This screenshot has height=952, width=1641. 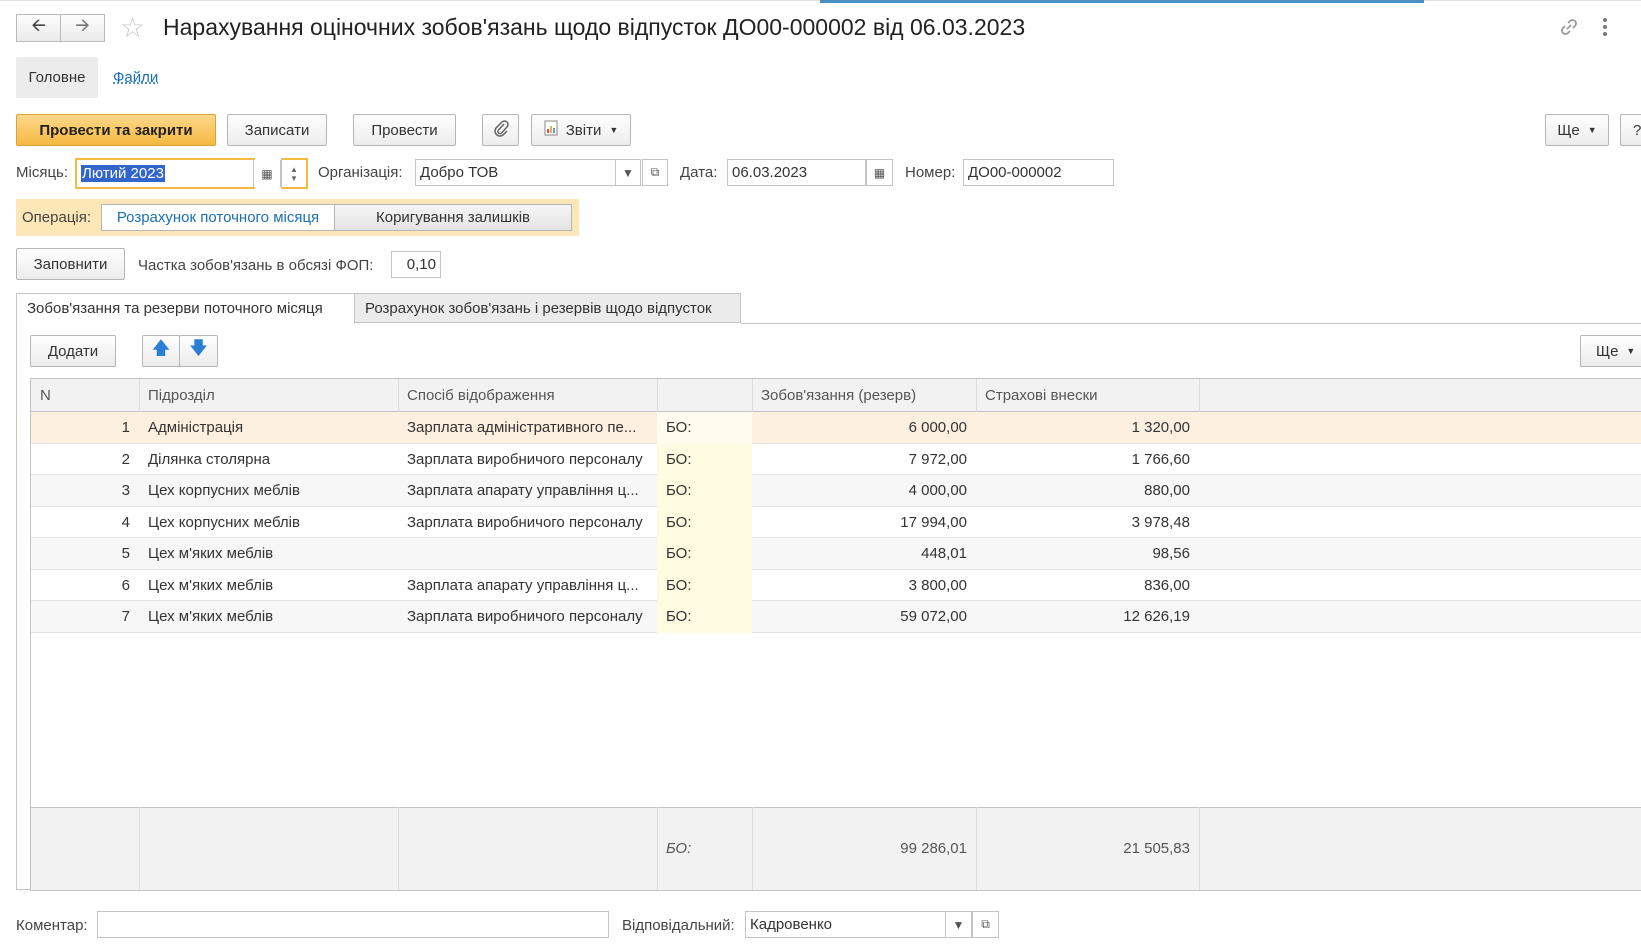 What do you see at coordinates (453, 217) in the screenshot?
I see `operation-option-adjust: Коригування залишків` at bounding box center [453, 217].